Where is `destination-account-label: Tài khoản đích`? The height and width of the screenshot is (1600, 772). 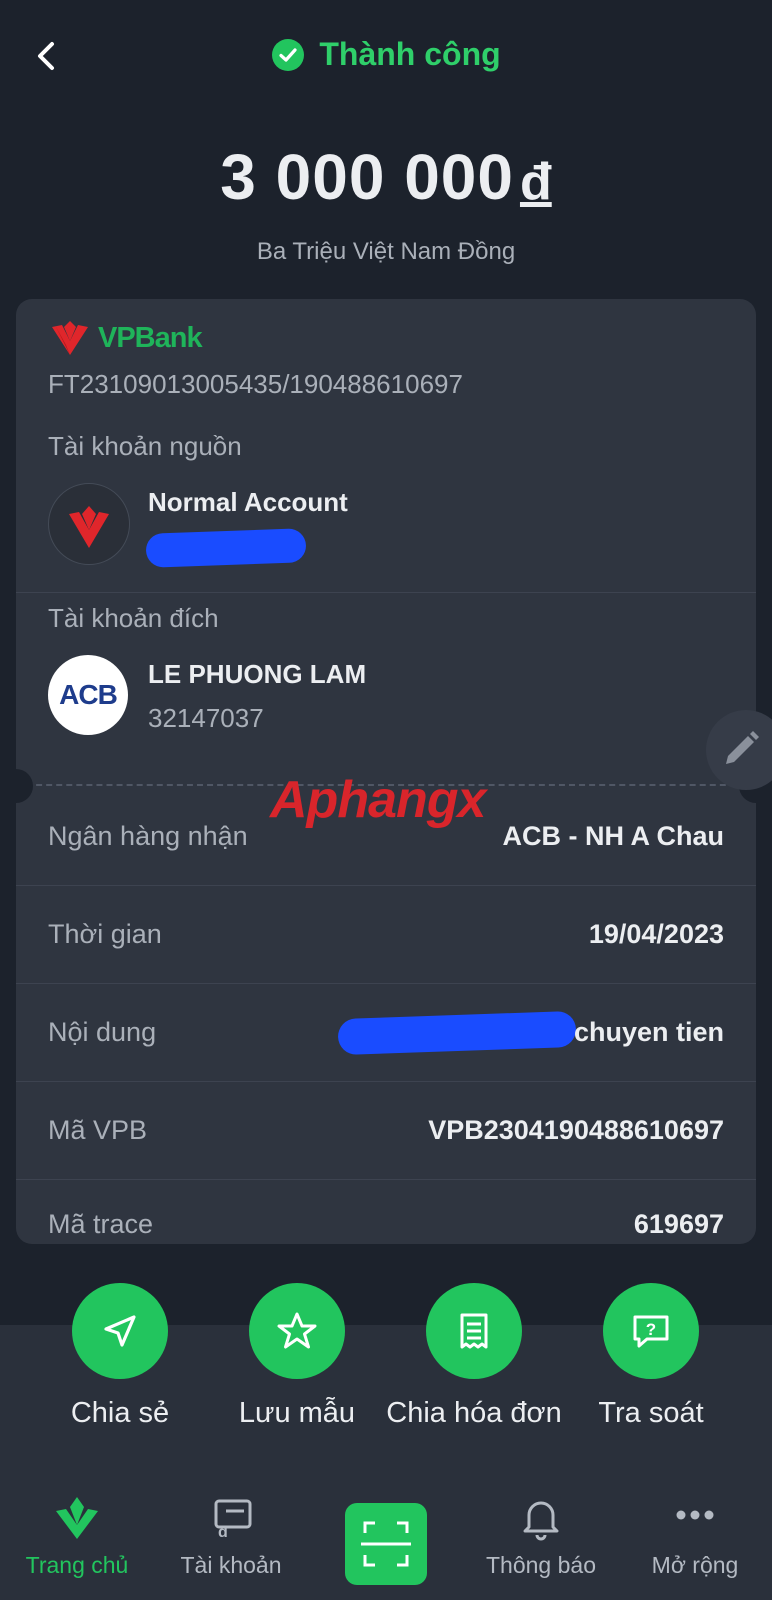 destination-account-label: Tài khoản đích is located at coordinates (133, 618).